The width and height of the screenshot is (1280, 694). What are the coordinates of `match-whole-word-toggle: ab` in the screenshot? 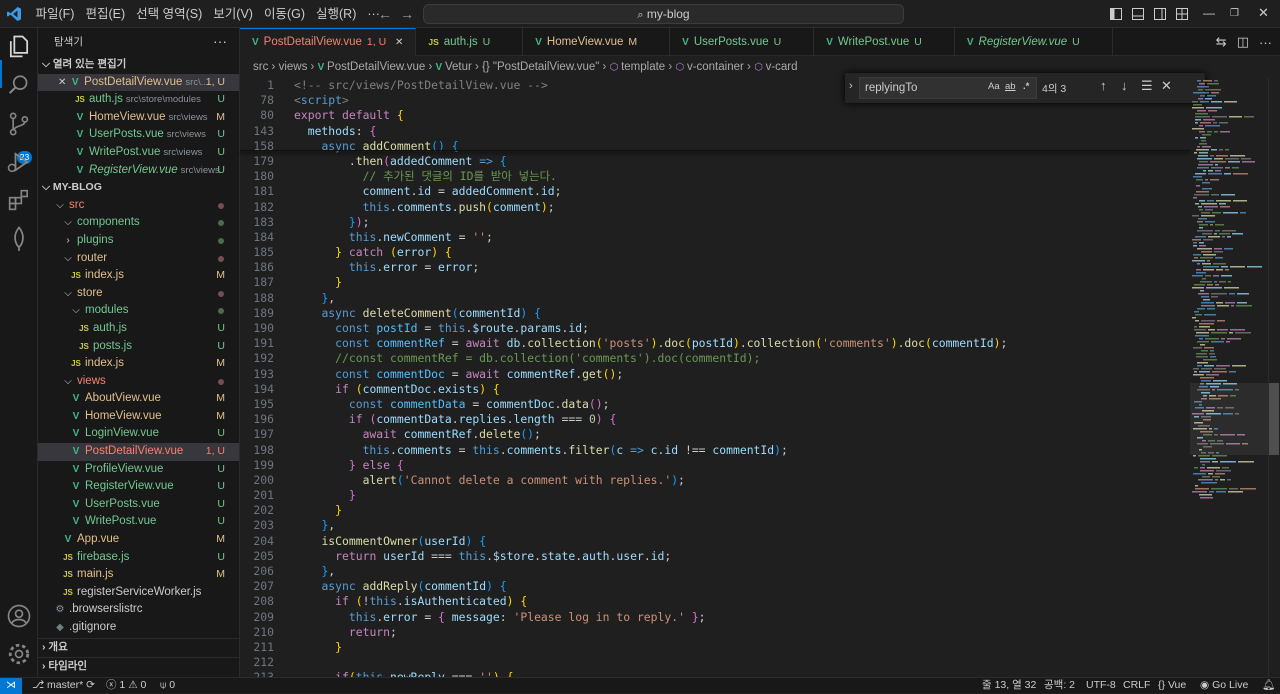 It's located at (1010, 86).